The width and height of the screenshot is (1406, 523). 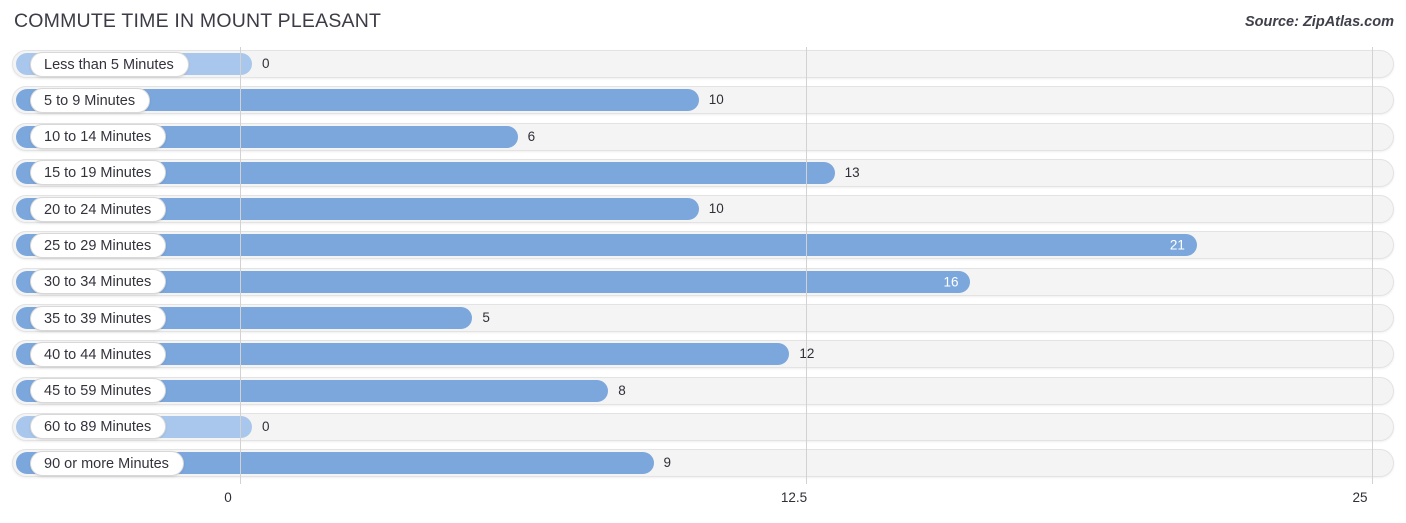 What do you see at coordinates (703, 392) in the screenshot?
I see `bar-row: 8 45 to 59 Minutes` at bounding box center [703, 392].